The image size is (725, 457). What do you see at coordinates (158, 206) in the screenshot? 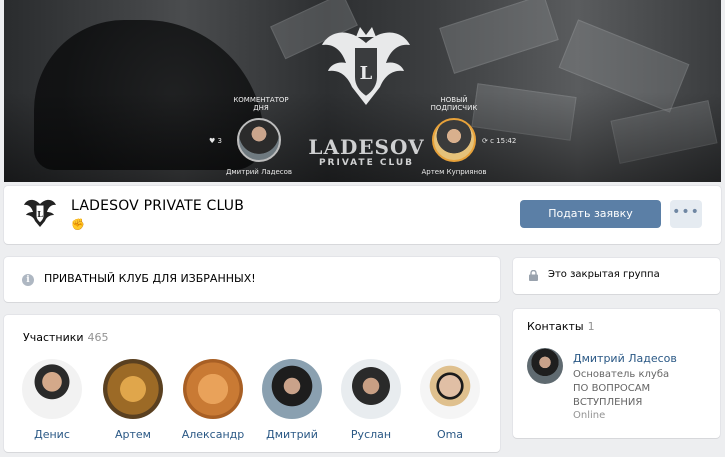
I see `group-title: LADESOV PRIVATE CLUB` at bounding box center [158, 206].